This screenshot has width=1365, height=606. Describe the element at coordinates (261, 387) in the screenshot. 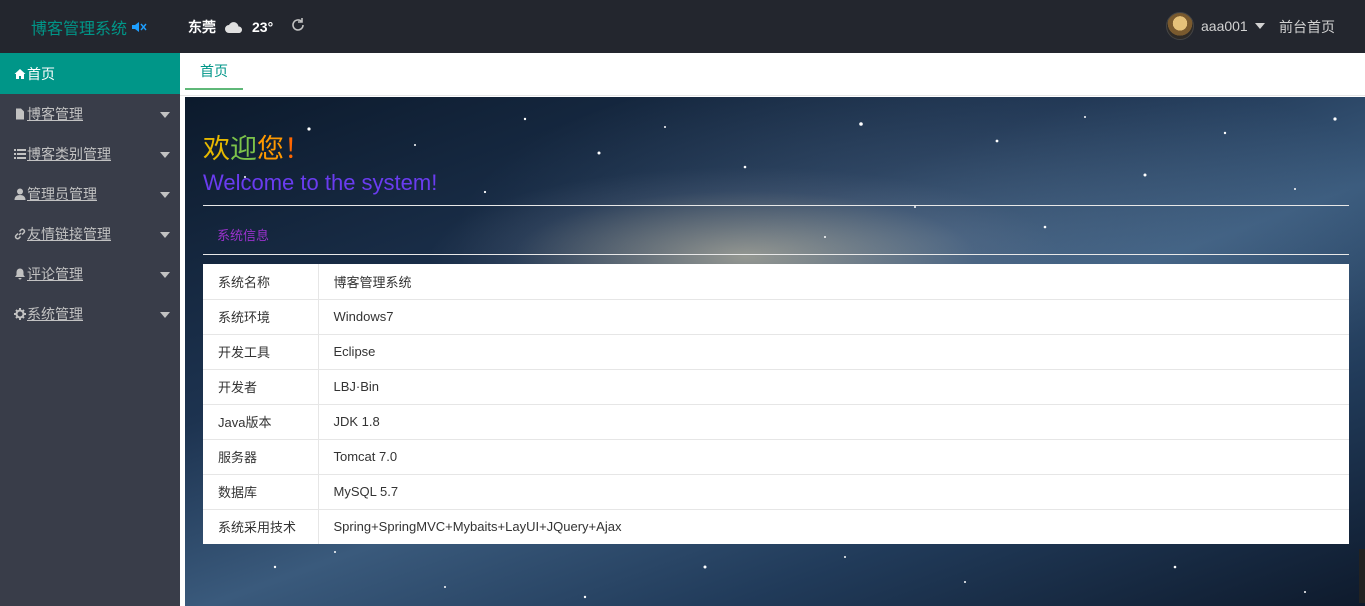

I see `table-key: 开发者` at that location.